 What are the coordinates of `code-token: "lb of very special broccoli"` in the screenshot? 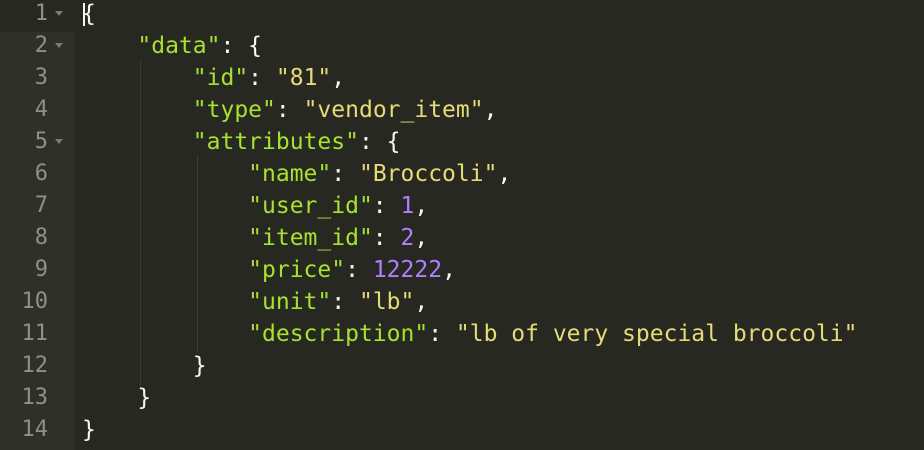 It's located at (656, 334).